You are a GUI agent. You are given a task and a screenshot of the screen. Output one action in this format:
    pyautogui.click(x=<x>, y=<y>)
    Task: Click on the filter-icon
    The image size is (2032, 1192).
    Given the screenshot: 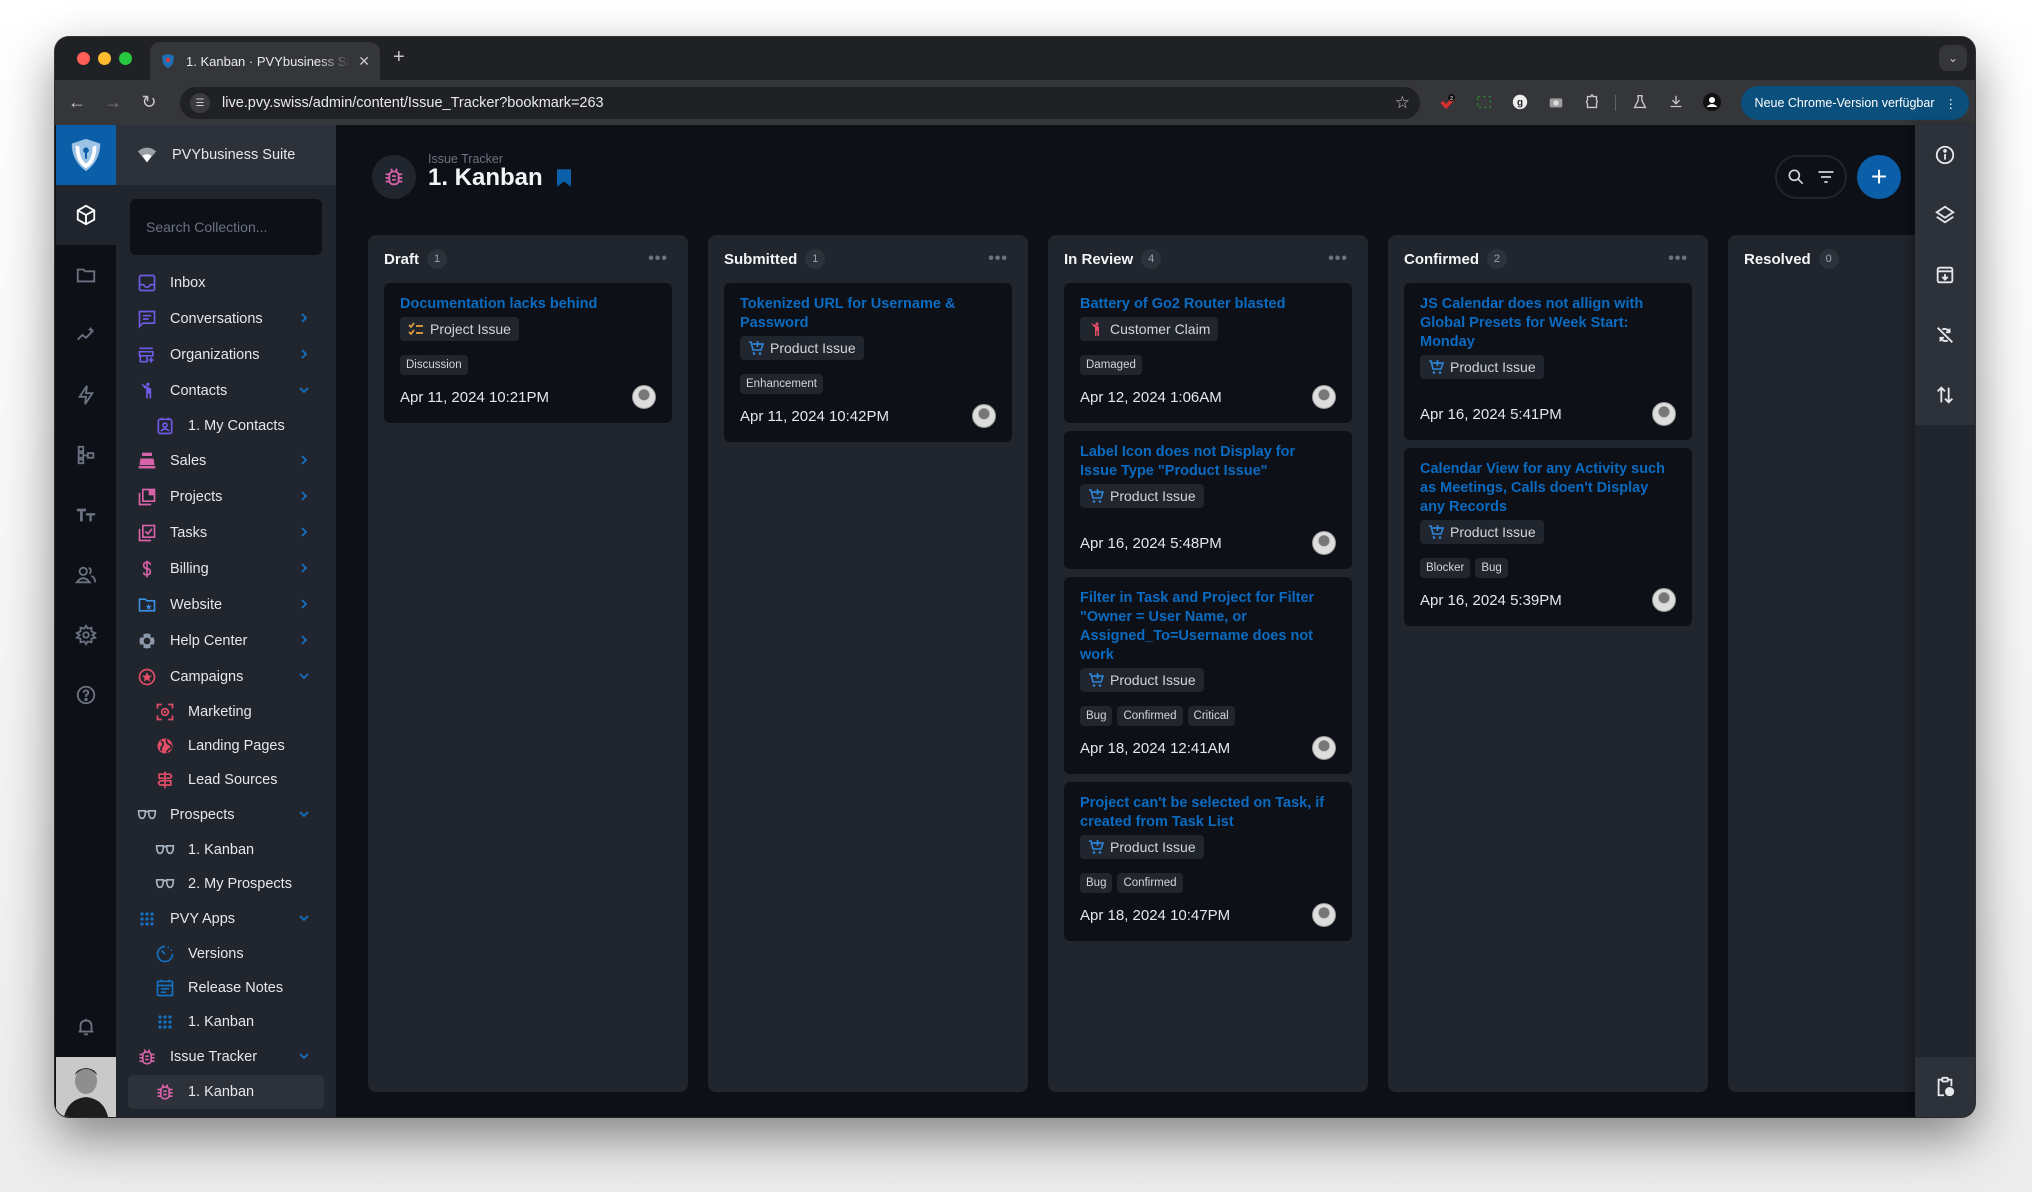 What is the action you would take?
    pyautogui.click(x=1826, y=177)
    